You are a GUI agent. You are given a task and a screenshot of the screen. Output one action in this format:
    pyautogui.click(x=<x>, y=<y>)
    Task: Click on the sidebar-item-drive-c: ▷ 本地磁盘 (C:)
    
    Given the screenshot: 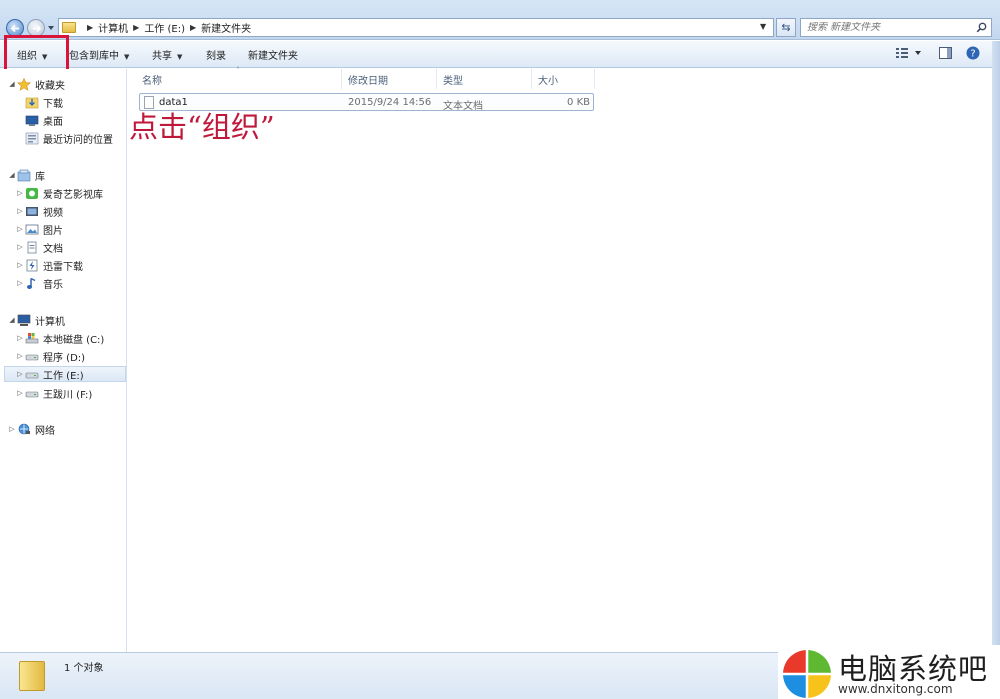 What is the action you would take?
    pyautogui.click(x=59, y=338)
    